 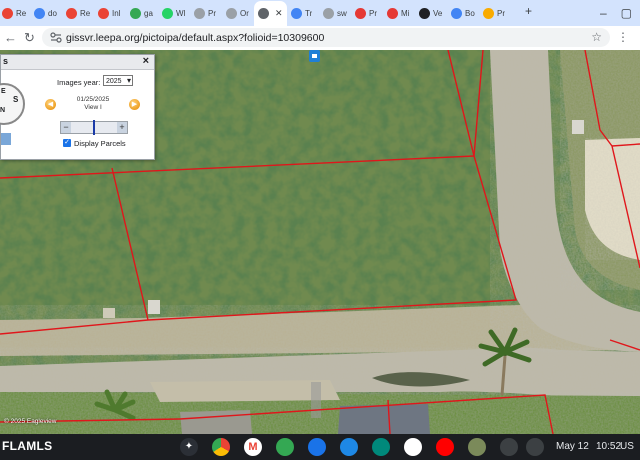 What do you see at coordinates (381, 447) in the screenshot?
I see `meet-icon` at bounding box center [381, 447].